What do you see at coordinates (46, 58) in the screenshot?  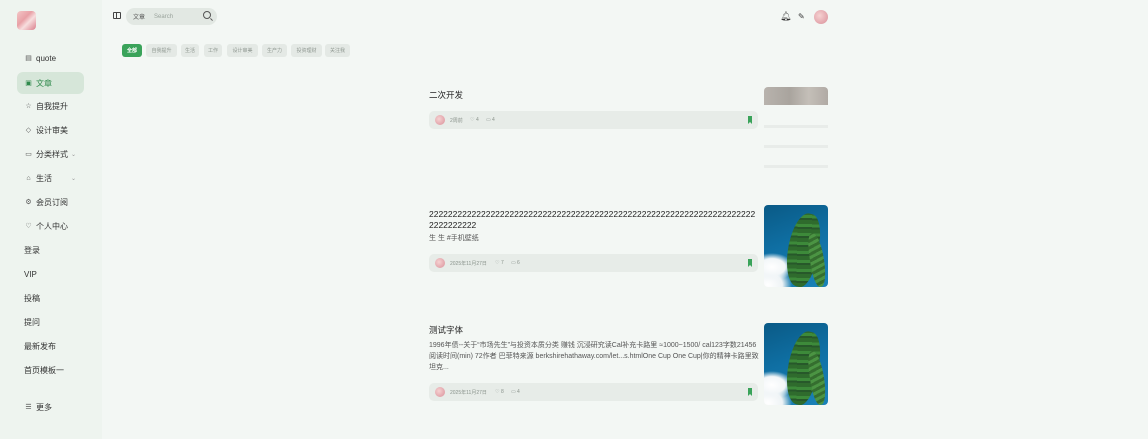 I see `sidebar-item-label: quote` at bounding box center [46, 58].